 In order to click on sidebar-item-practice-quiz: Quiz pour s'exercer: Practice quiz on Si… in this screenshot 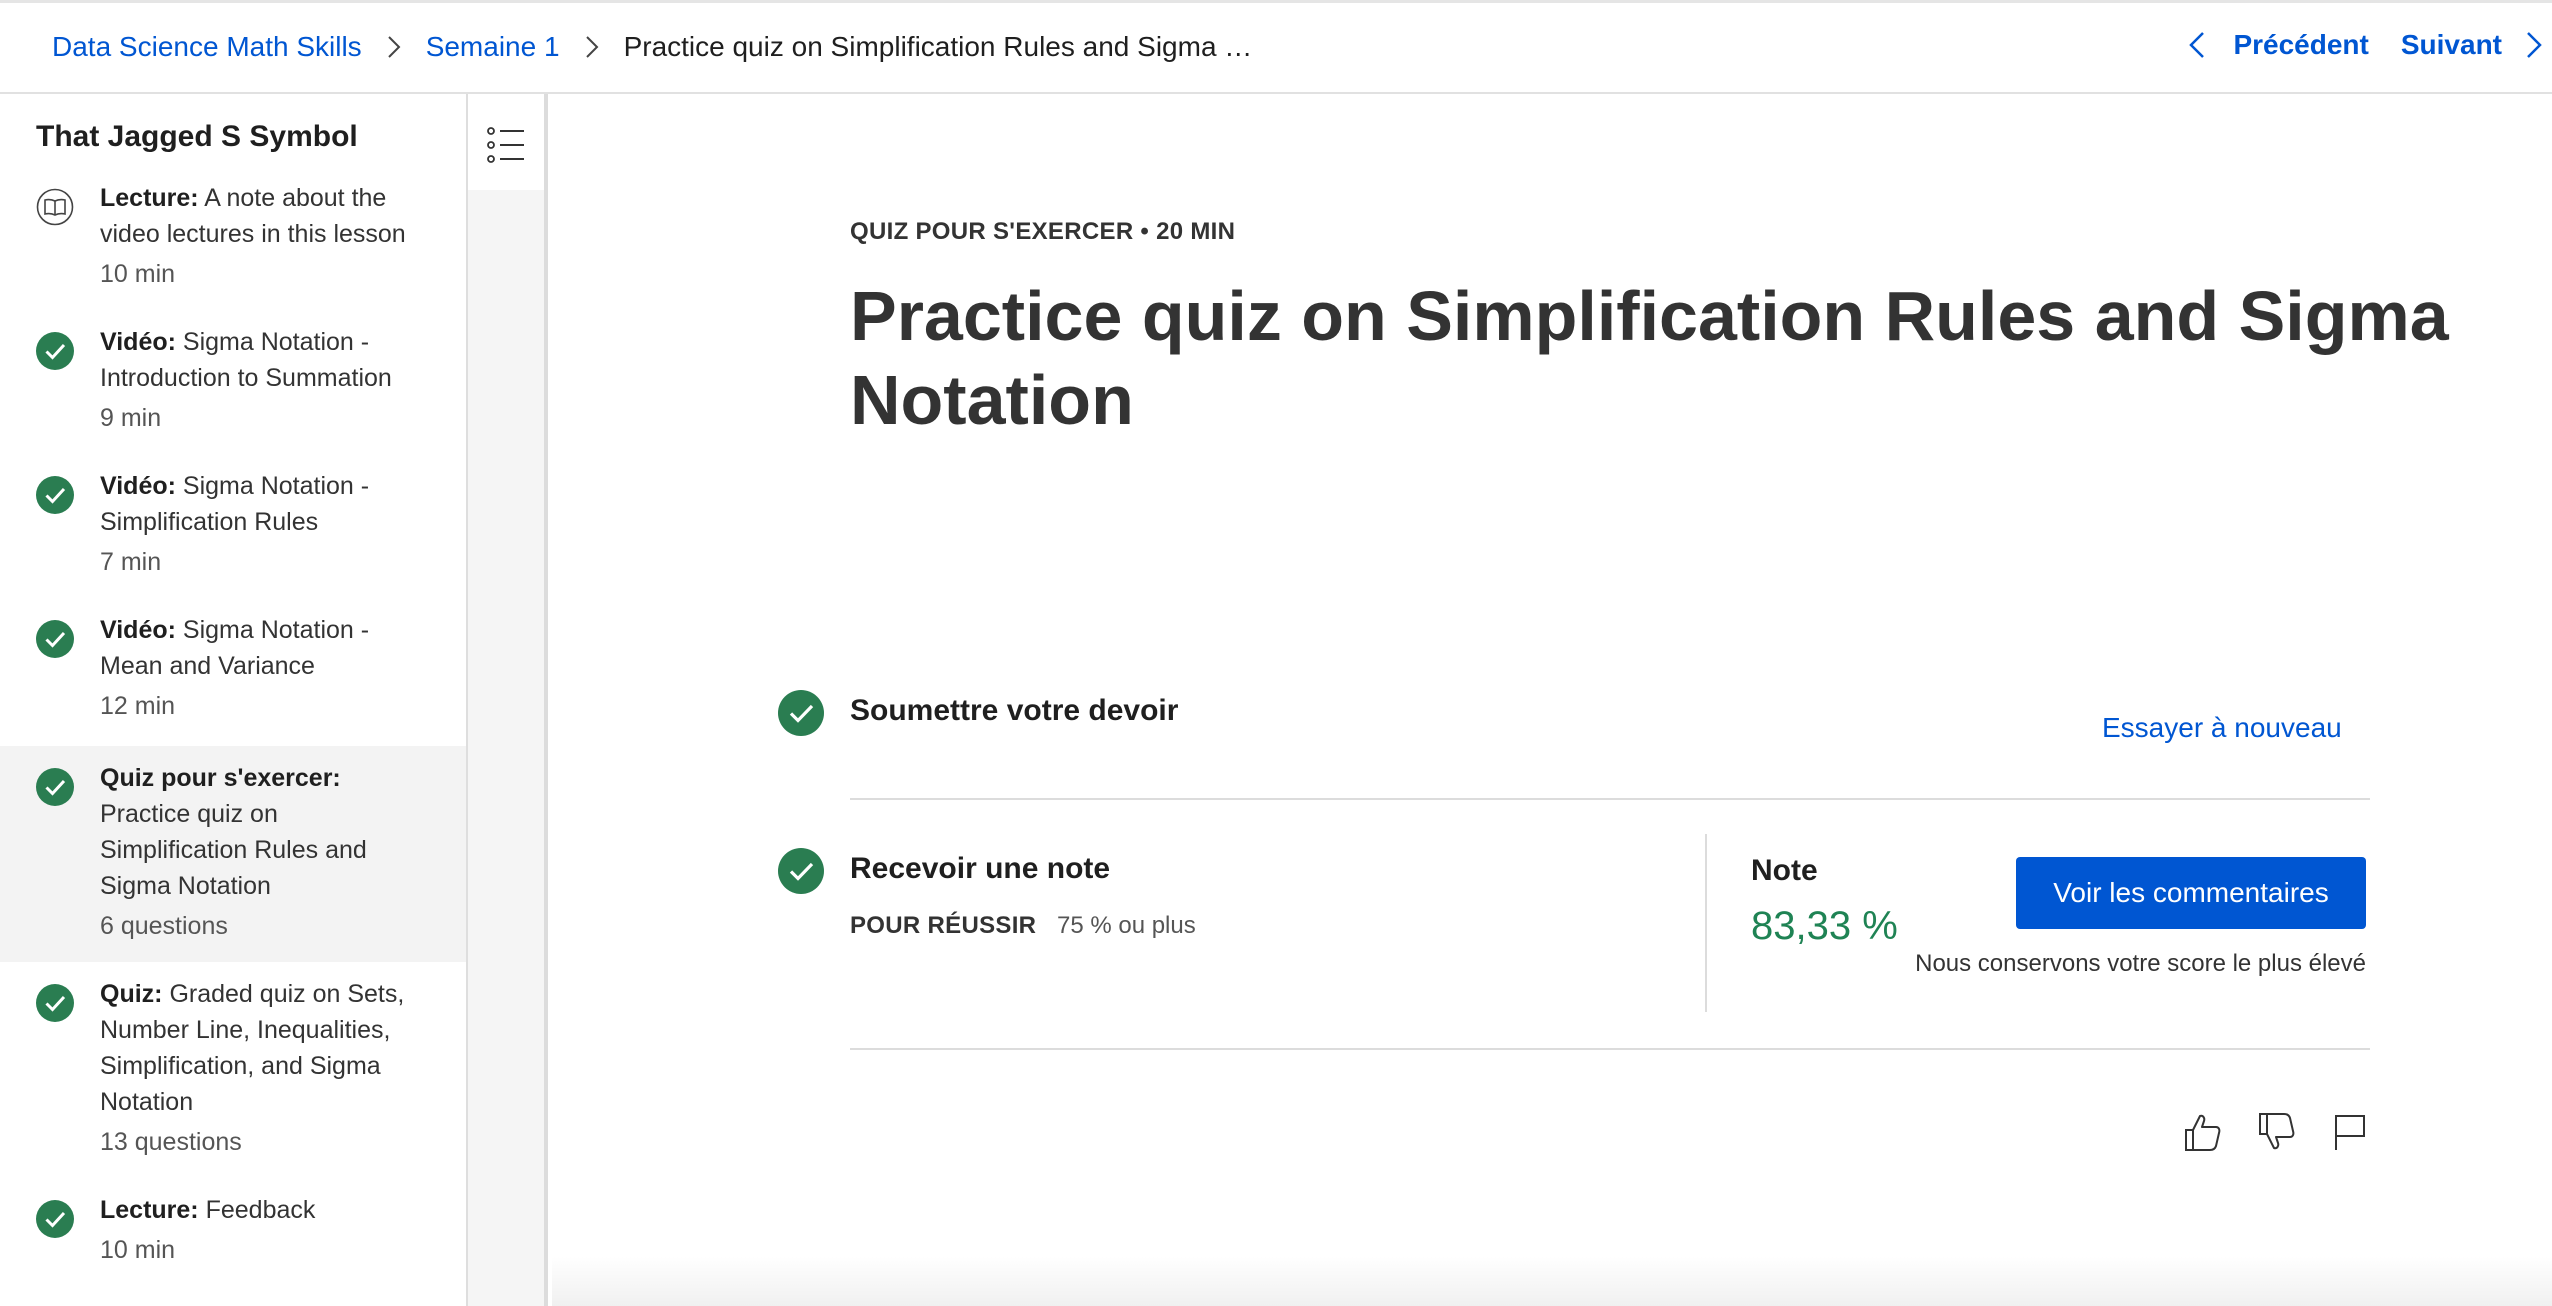, I will do `click(233, 854)`.